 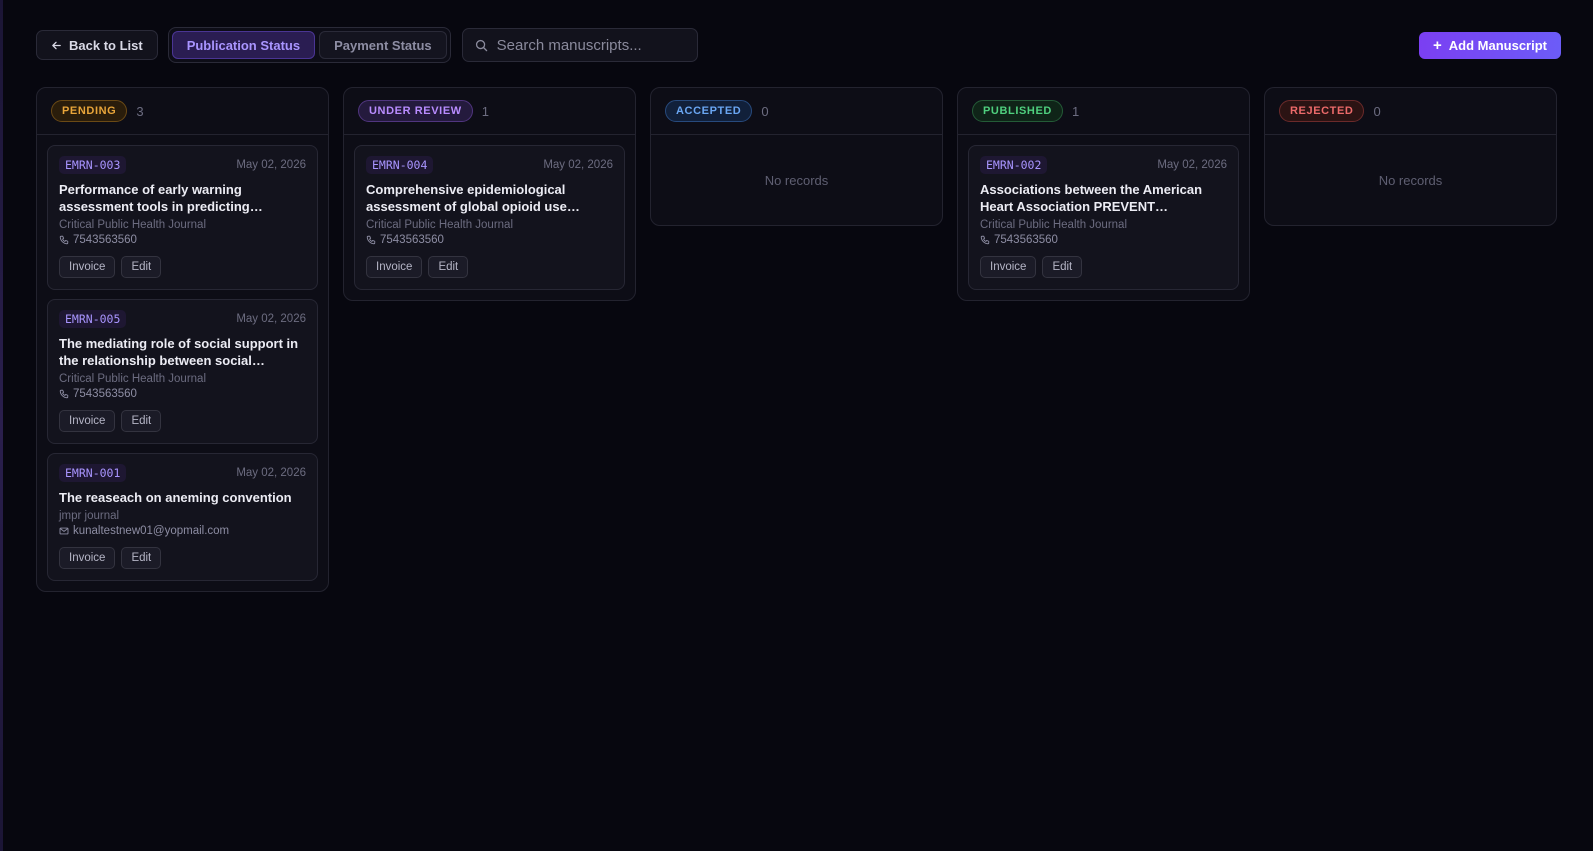 What do you see at coordinates (1103, 111) in the screenshot?
I see `column-header: PUBLISHED 1` at bounding box center [1103, 111].